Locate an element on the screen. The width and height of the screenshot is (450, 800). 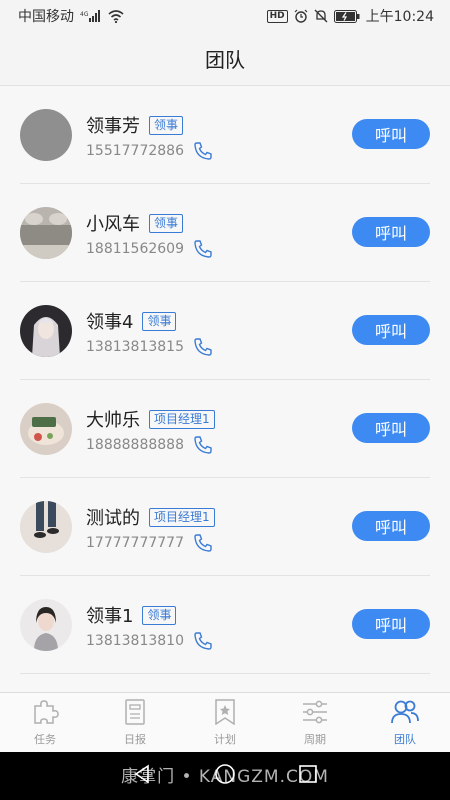
list-item: 领事4 领事 13813813815 呼叫 is located at coordinates (225, 331).